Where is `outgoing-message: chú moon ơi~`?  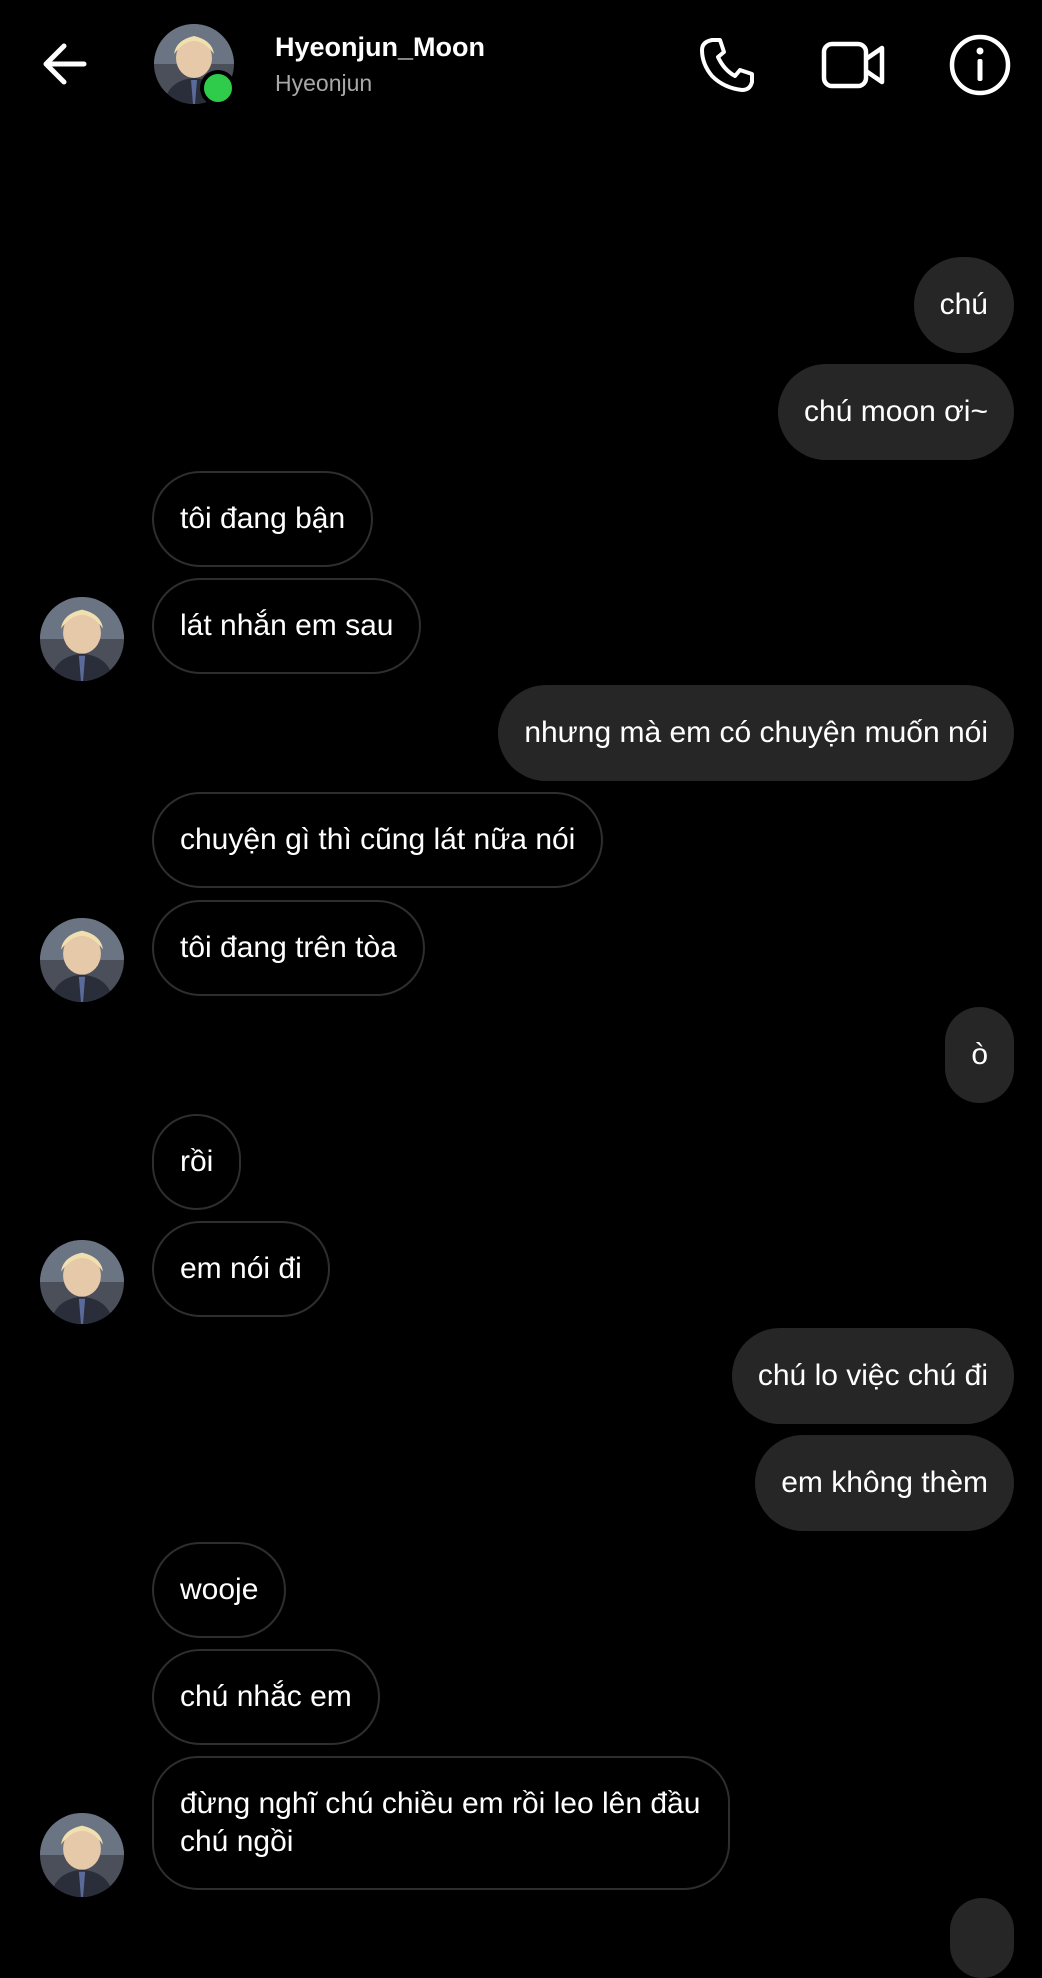
outgoing-message: chú moon ơi~ is located at coordinates (896, 412).